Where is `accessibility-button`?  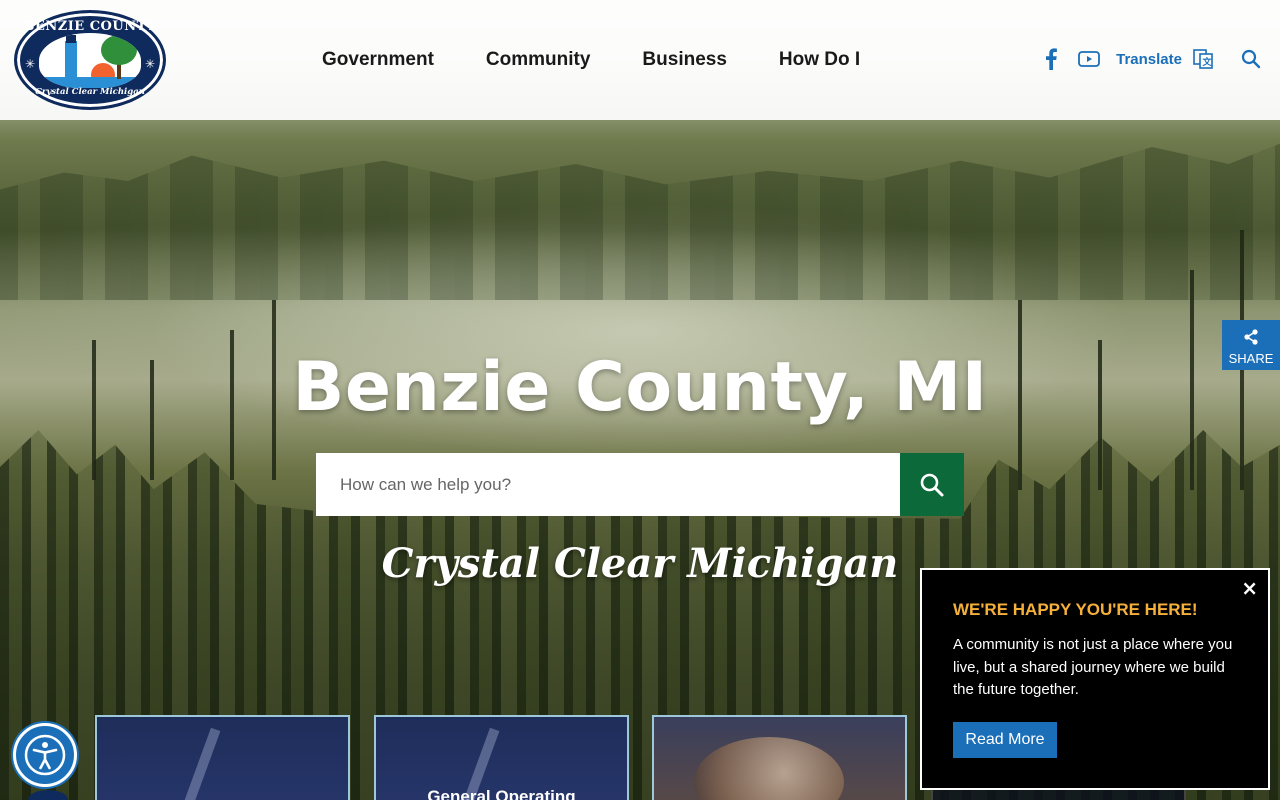
accessibility-button is located at coordinates (45, 755).